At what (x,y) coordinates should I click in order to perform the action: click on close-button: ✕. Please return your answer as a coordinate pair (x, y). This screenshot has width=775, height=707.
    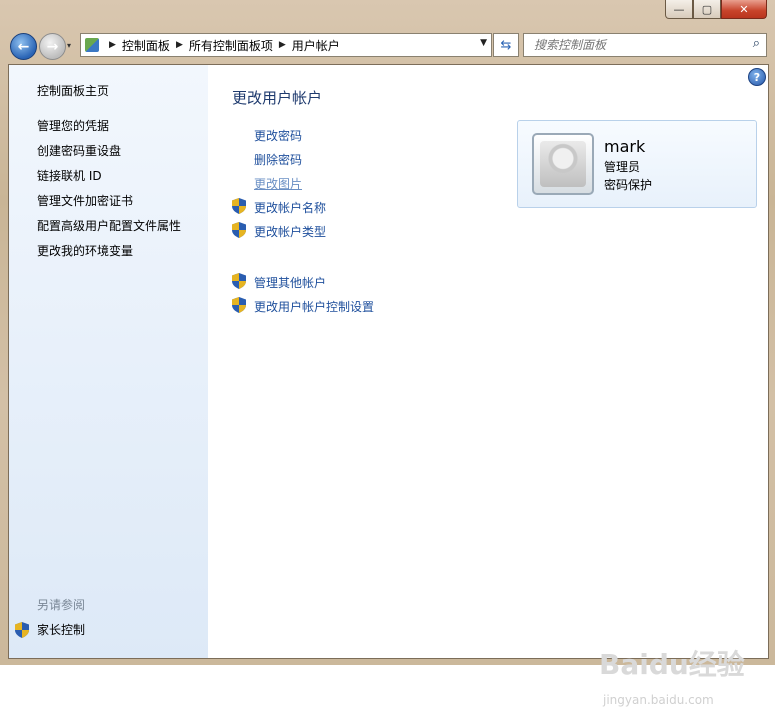
    Looking at the image, I should click on (744, 9).